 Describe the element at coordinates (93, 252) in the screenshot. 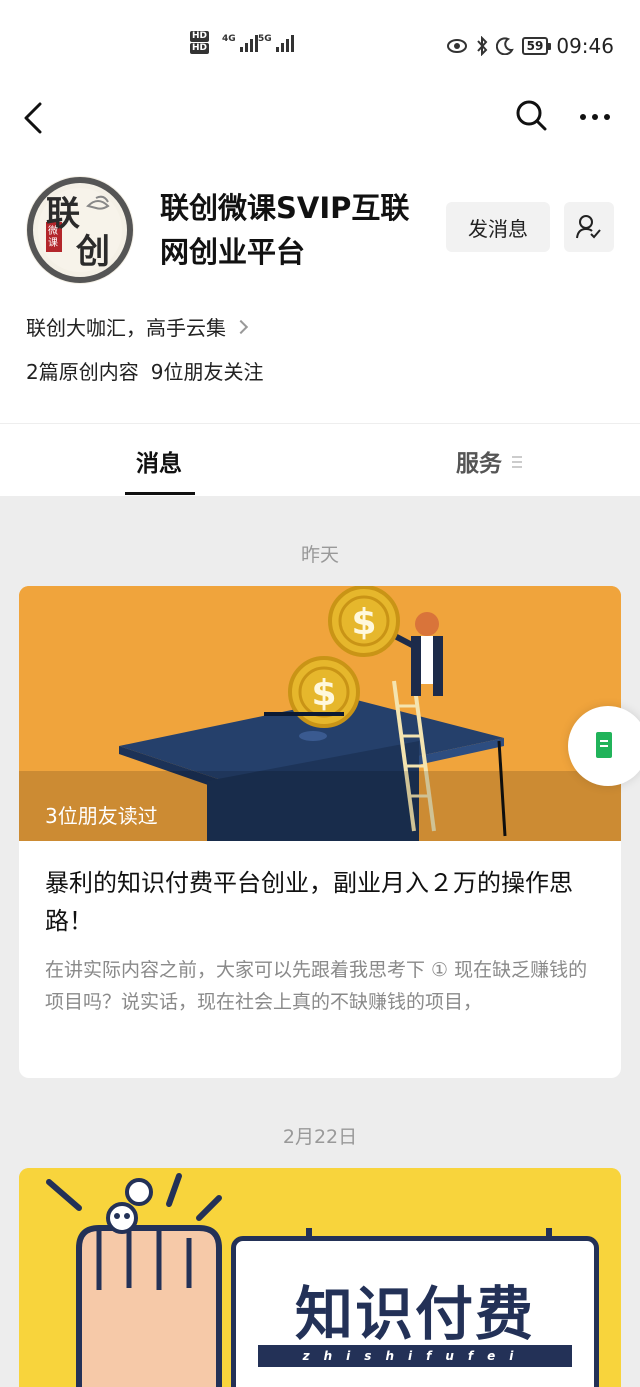

I see `avatar-text-bottom: 创` at that location.